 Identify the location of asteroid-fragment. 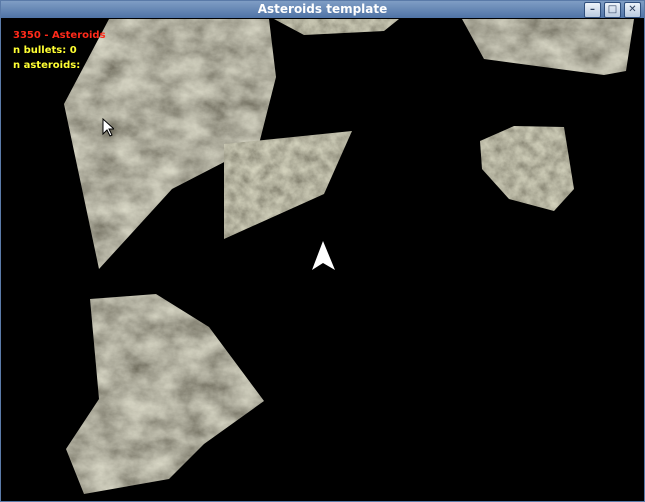
(288, 185).